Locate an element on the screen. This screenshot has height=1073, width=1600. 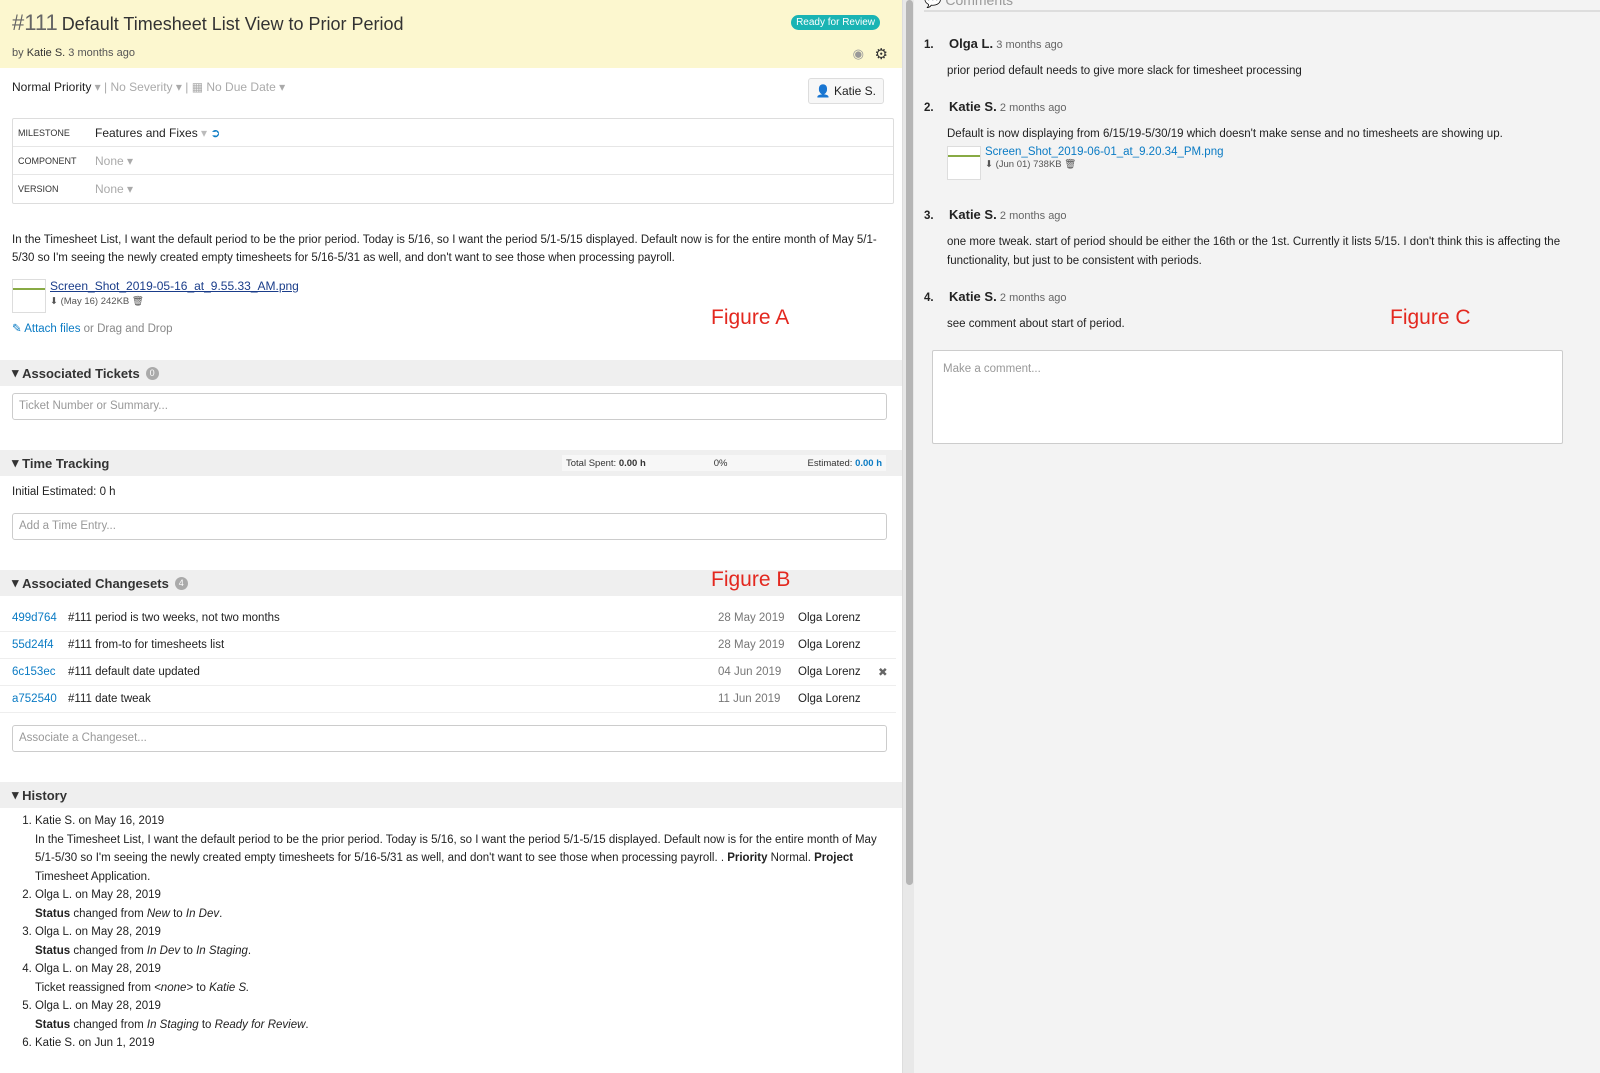
component-dropdown: None ▾ is located at coordinates (114, 161).